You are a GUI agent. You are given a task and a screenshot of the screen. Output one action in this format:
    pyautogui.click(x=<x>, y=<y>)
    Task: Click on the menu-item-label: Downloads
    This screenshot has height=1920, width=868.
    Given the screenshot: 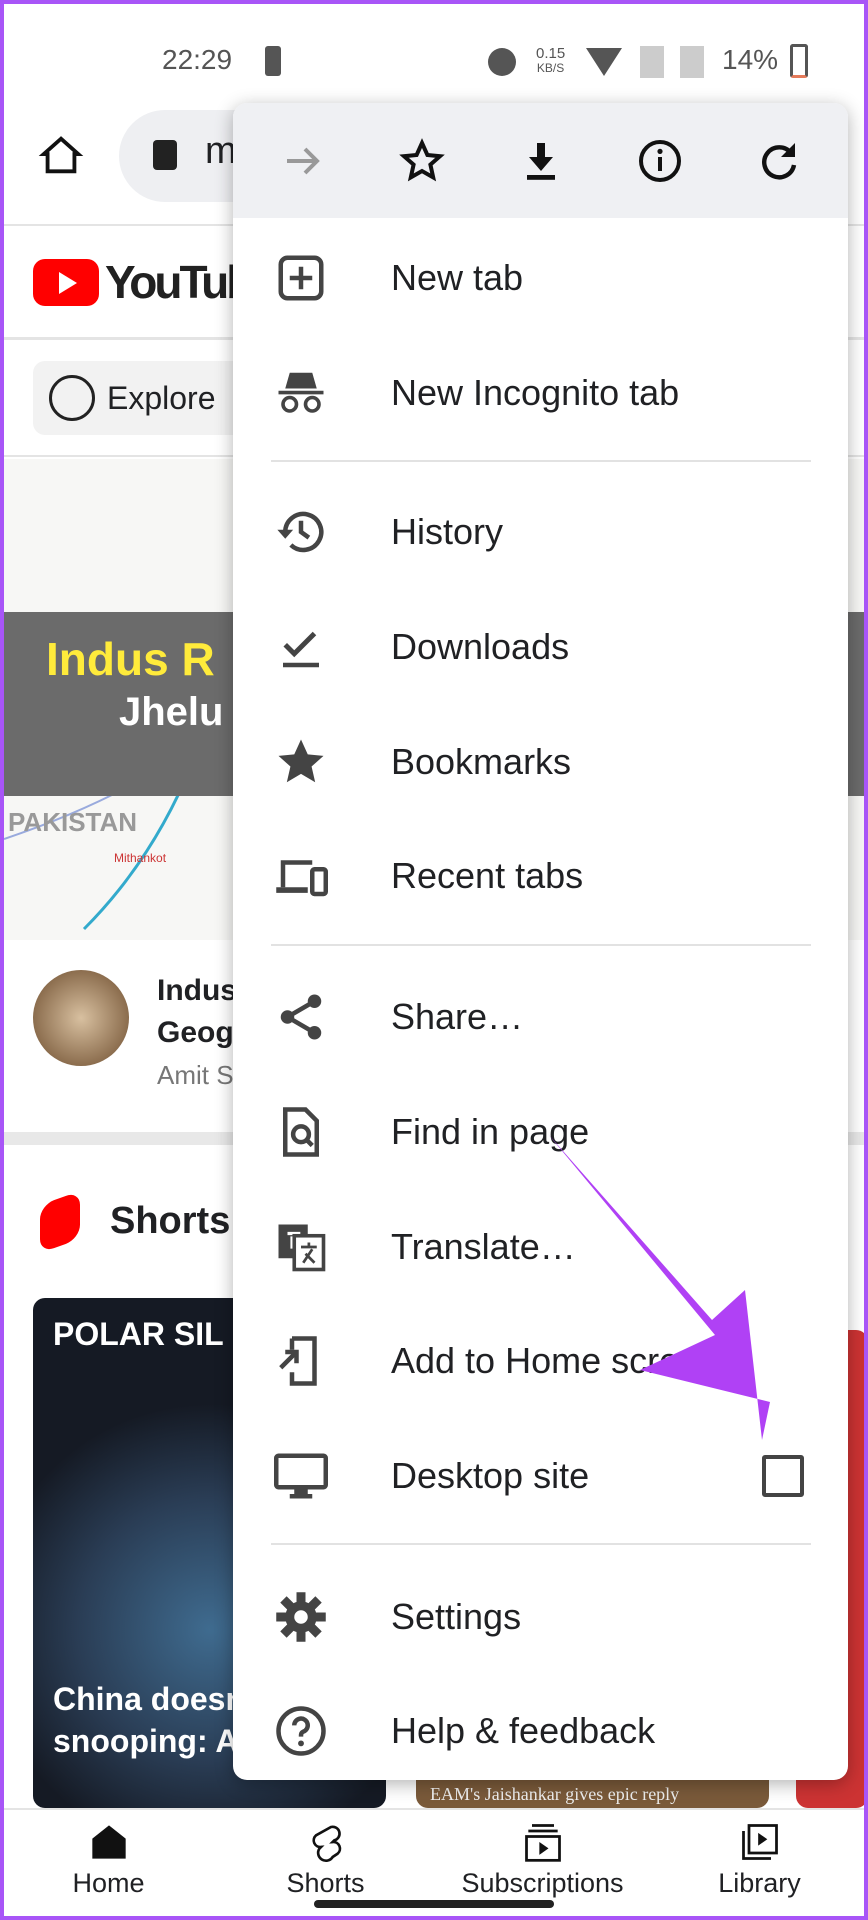 What is the action you would take?
    pyautogui.click(x=480, y=646)
    